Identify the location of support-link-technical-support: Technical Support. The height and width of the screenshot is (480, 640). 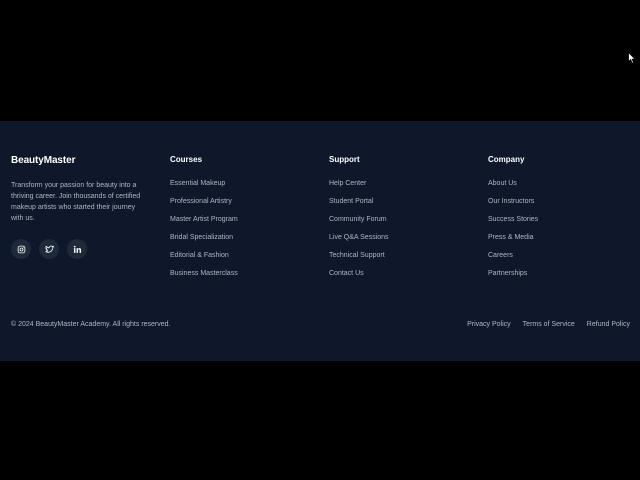
(408, 260).